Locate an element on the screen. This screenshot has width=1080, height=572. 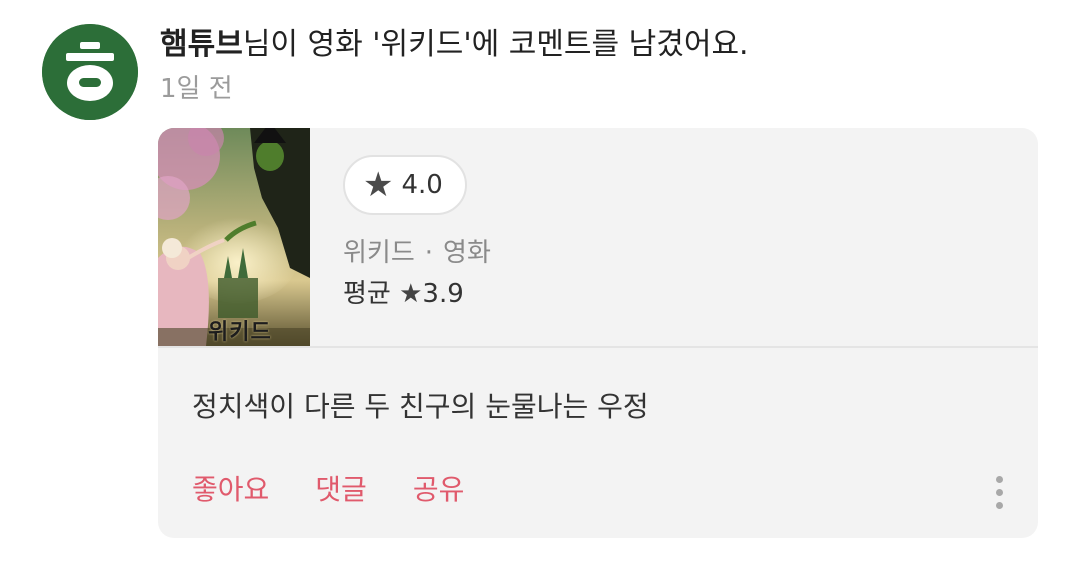
activity-headline: 햄튜브님이 영화 '위키드'에 코멘트를 남겼어요. is located at coordinates (454, 45).